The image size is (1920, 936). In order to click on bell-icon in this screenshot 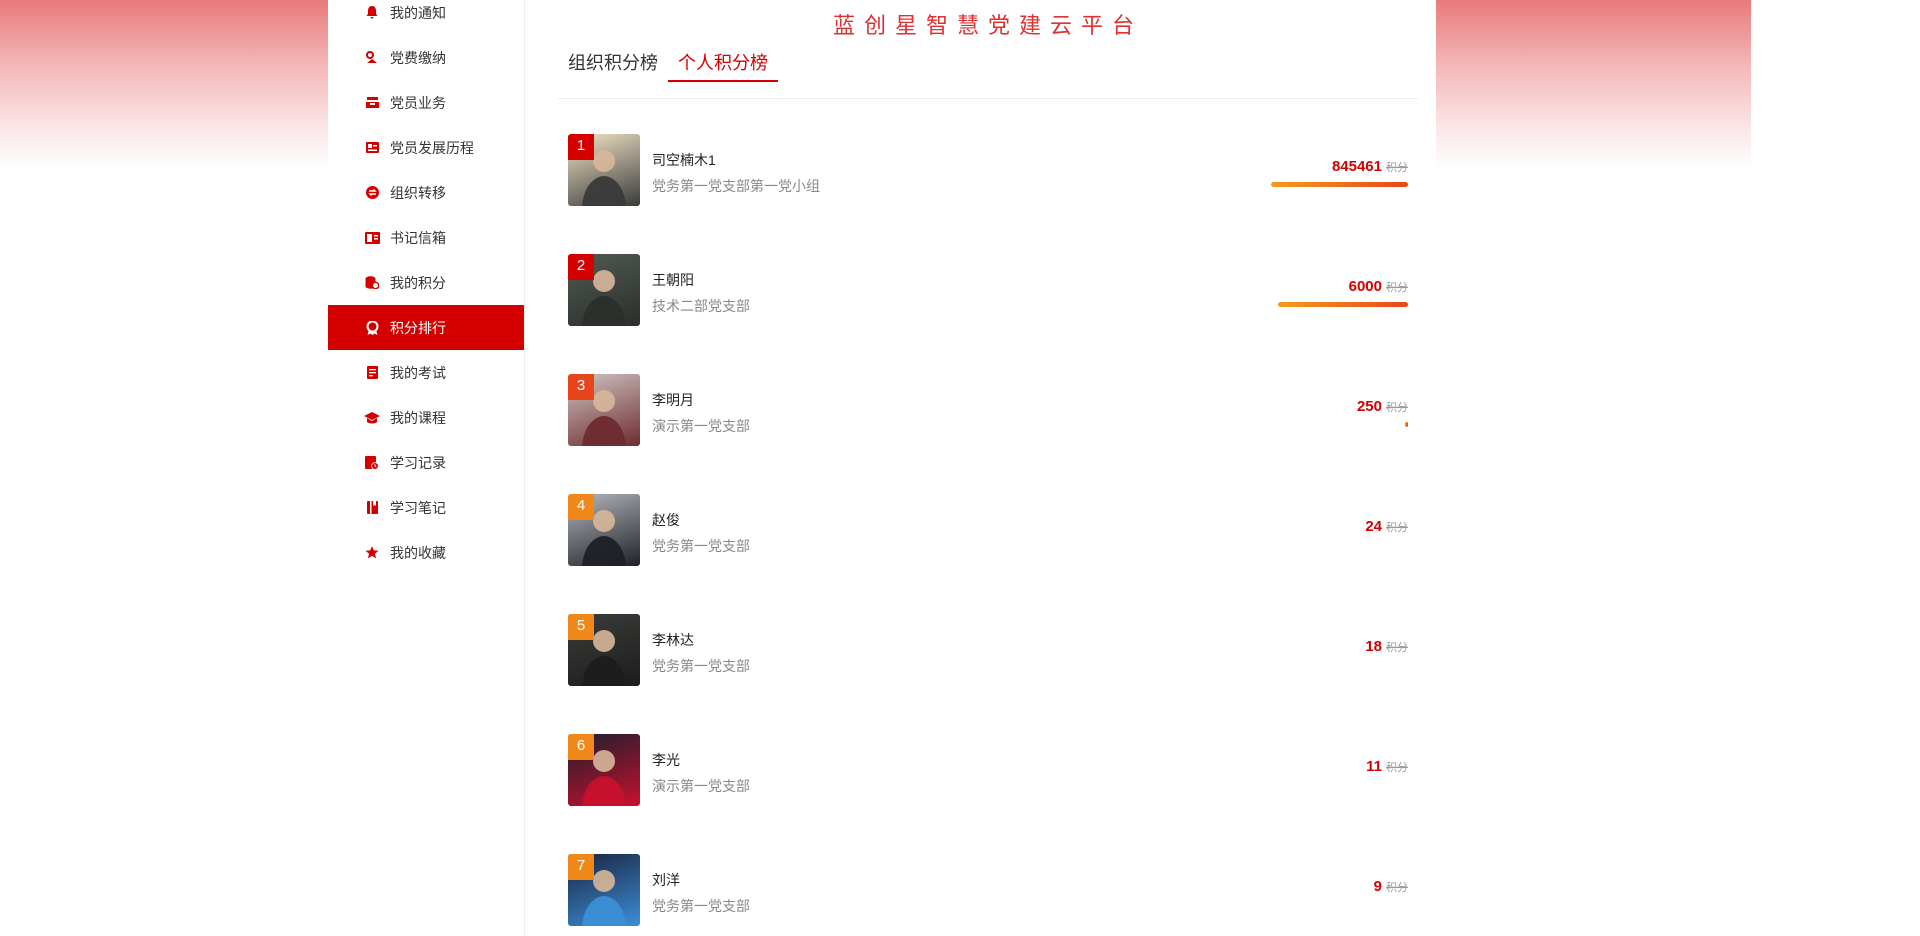, I will do `click(372, 13)`.